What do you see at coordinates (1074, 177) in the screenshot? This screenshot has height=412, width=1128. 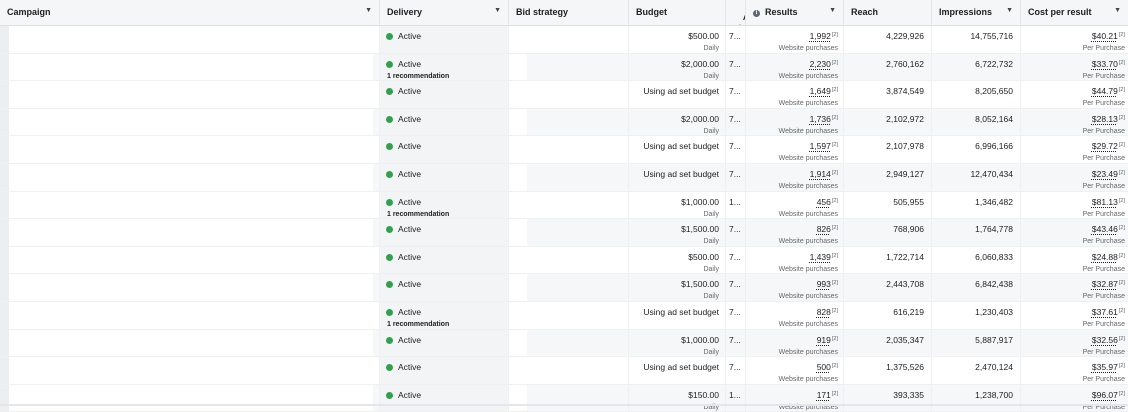 I see `cost-per-result-cell: $23.49[2] Per Purchase` at bounding box center [1074, 177].